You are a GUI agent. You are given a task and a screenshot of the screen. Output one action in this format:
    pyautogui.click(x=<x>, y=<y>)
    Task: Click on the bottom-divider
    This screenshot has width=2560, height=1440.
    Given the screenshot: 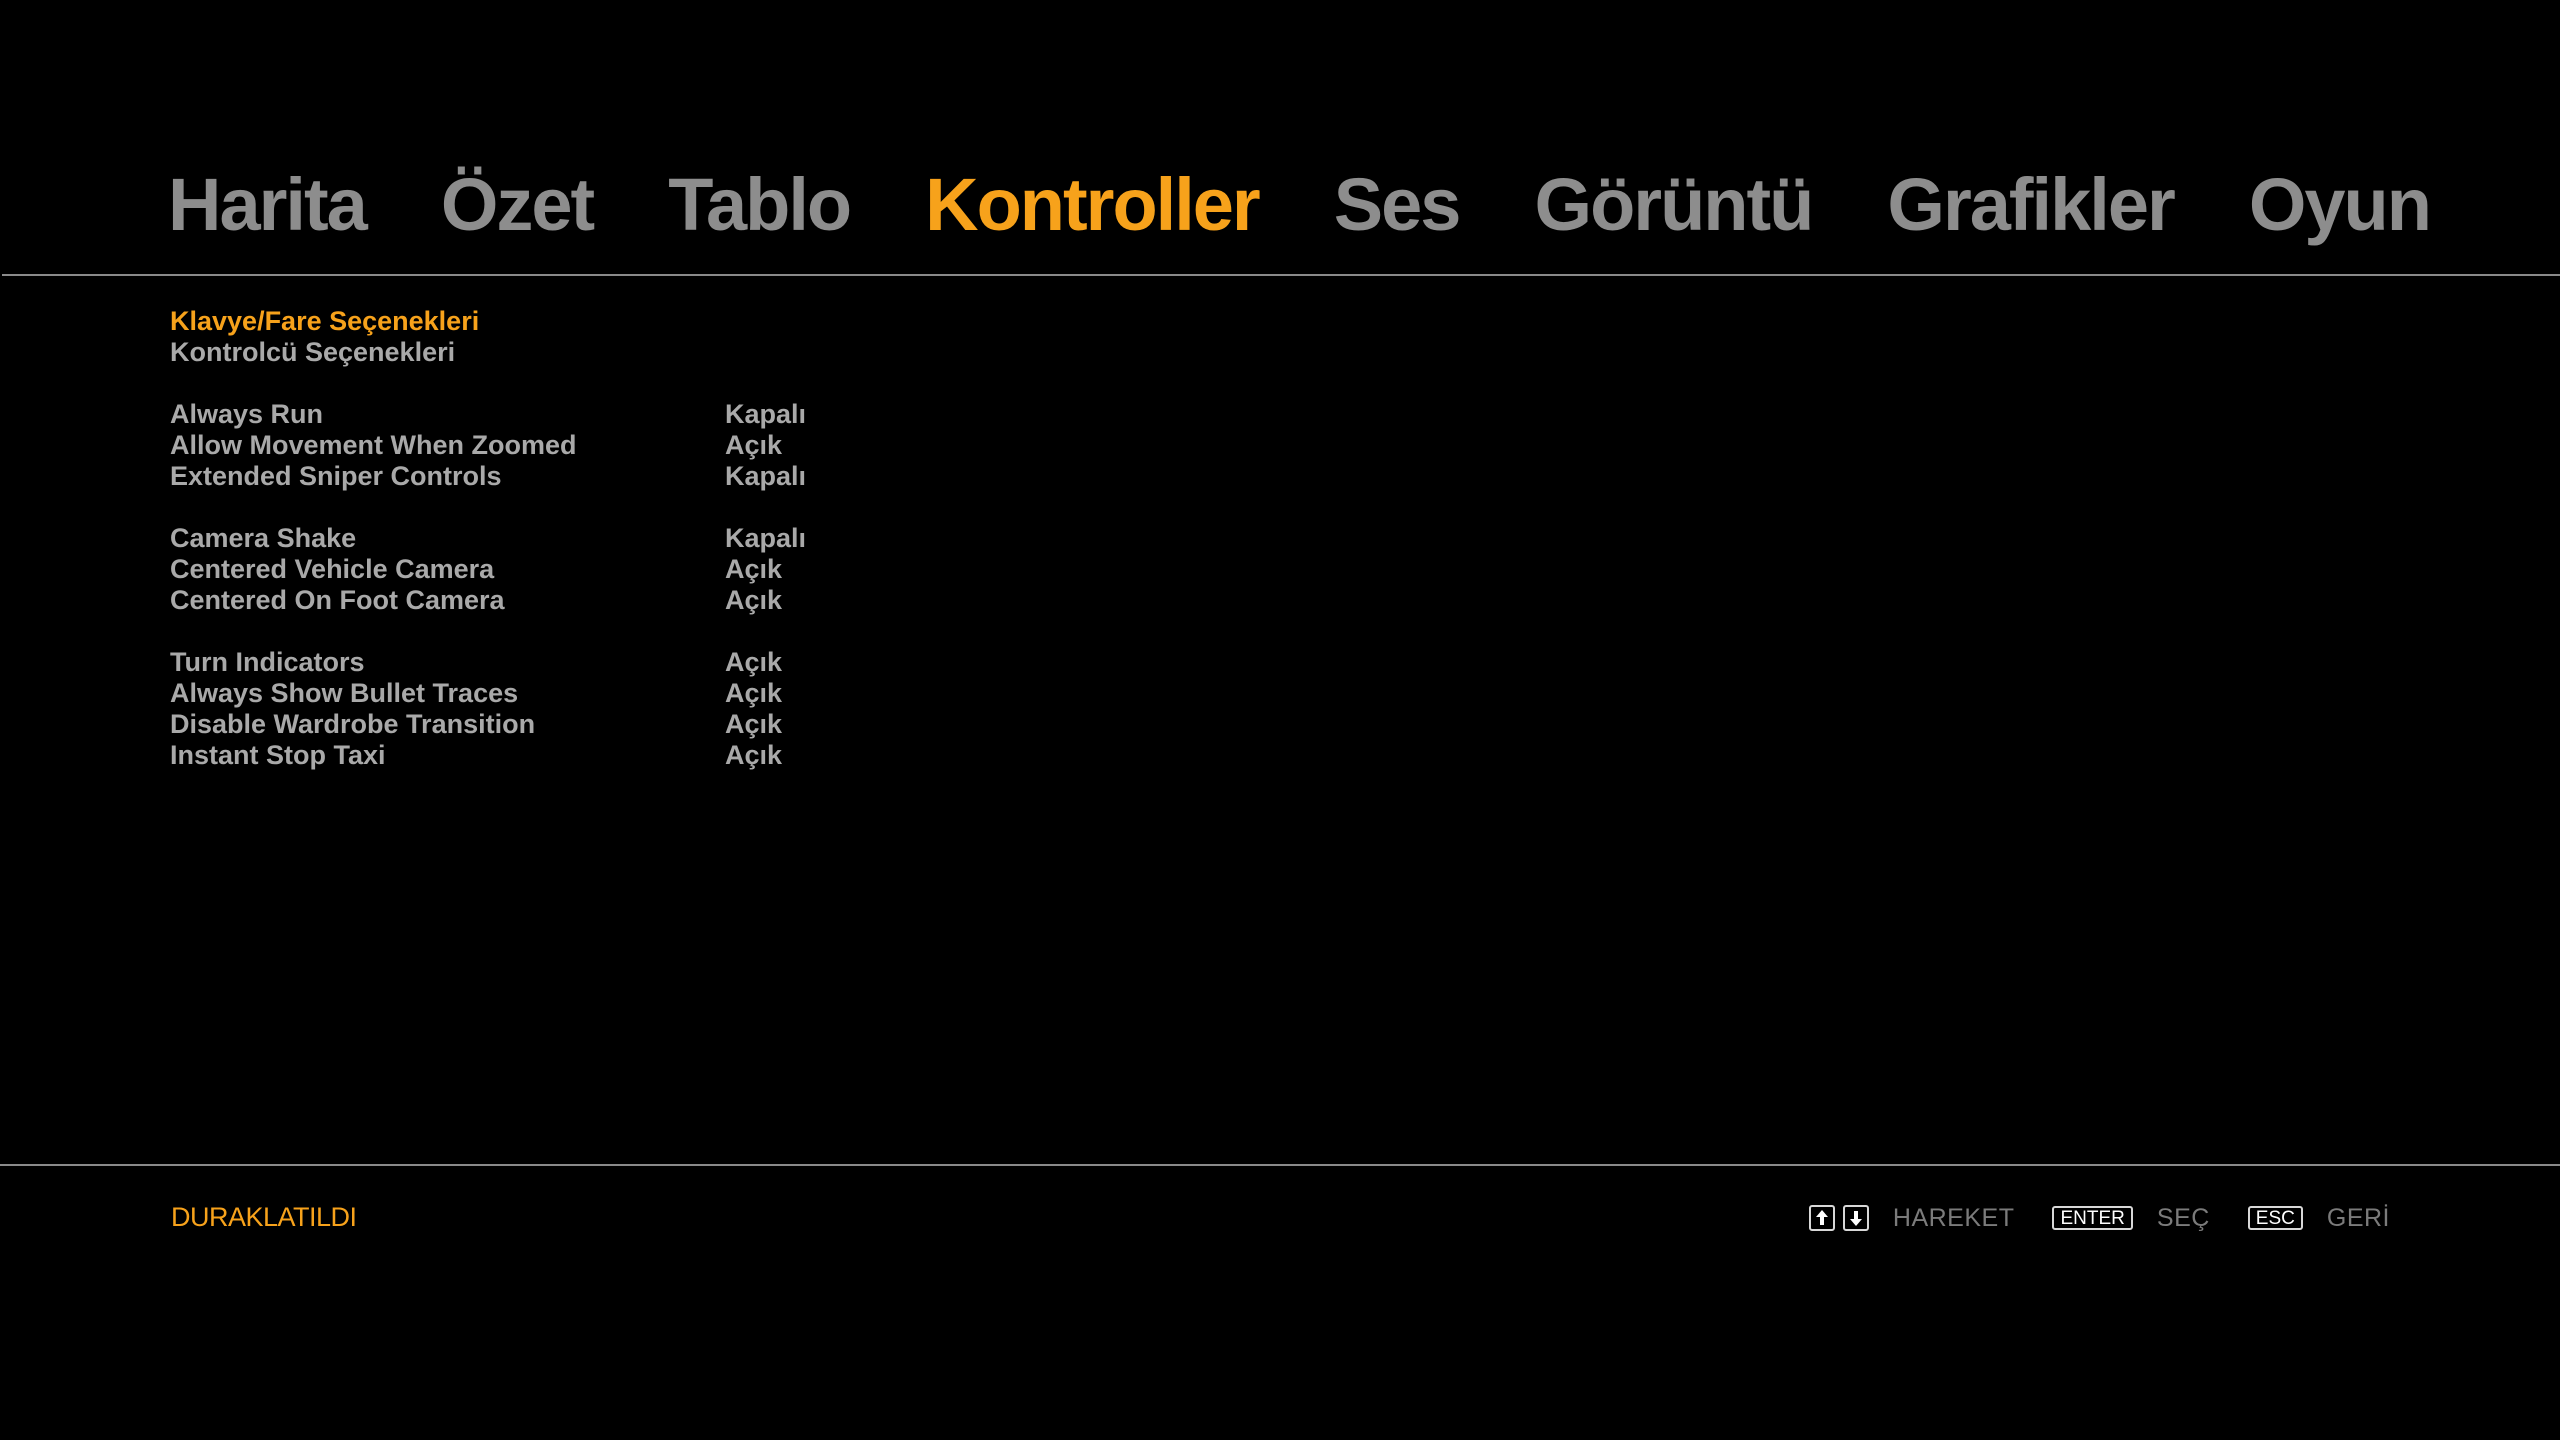 What is the action you would take?
    pyautogui.click(x=1280, y=1165)
    